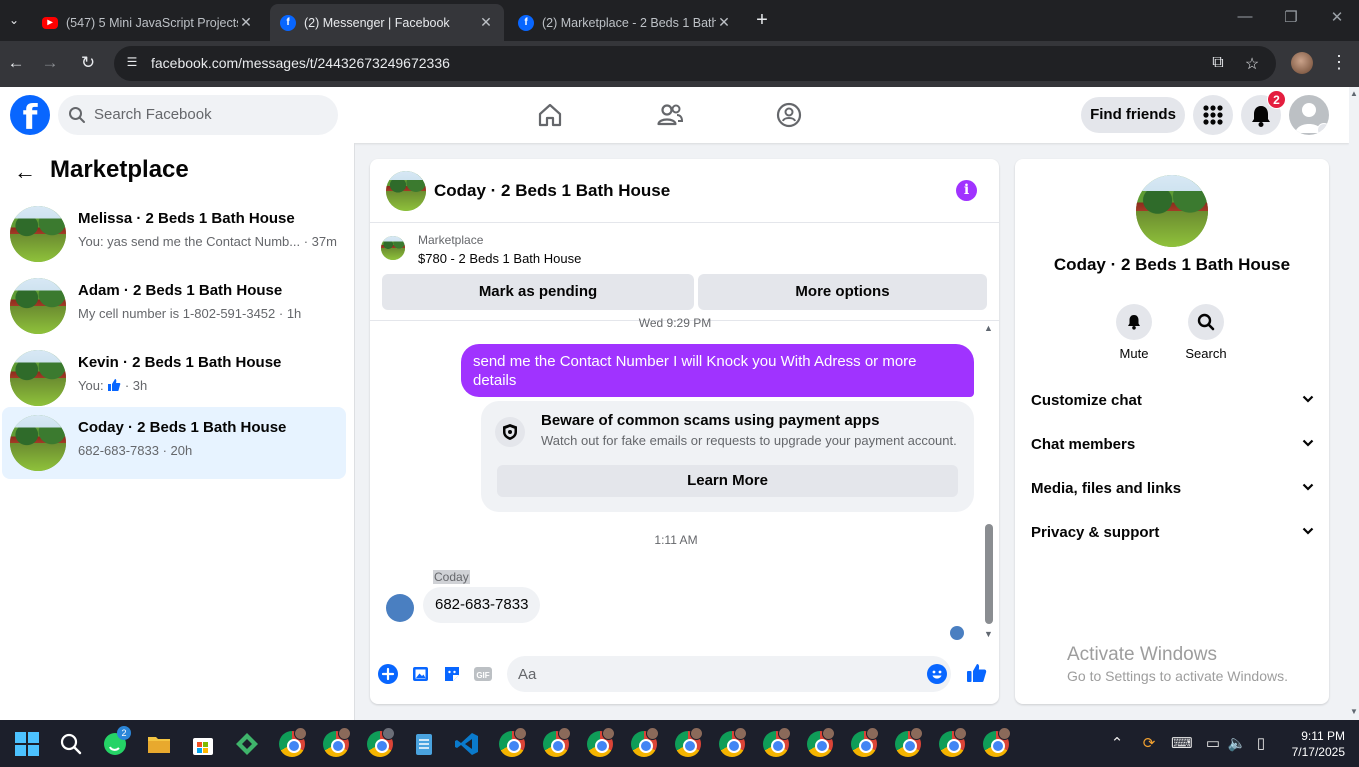  I want to click on back-icon: ←, so click(16, 63).